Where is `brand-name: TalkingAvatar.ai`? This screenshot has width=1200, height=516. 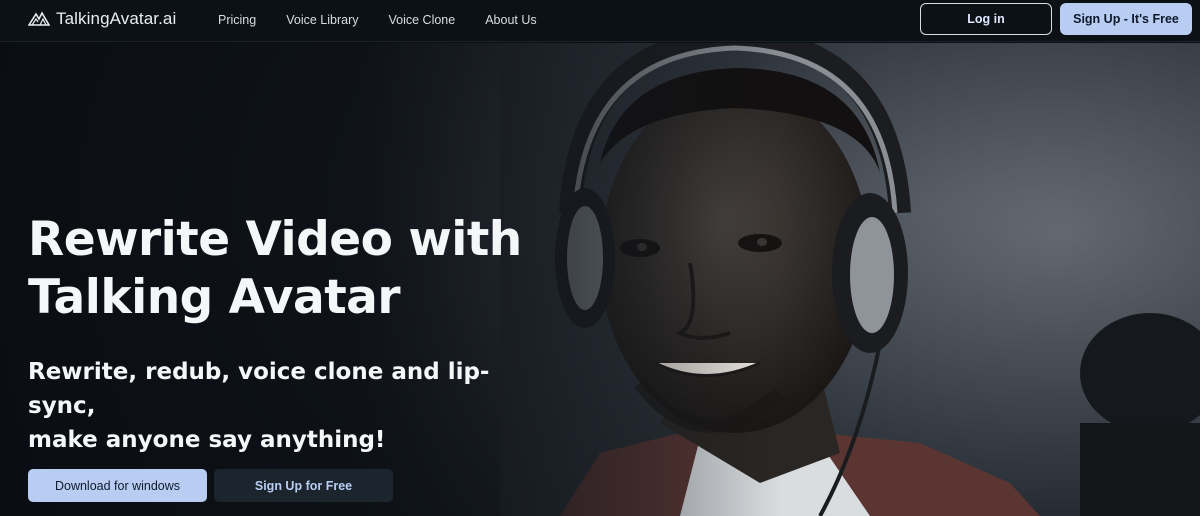 brand-name: TalkingAvatar.ai is located at coordinates (116, 18).